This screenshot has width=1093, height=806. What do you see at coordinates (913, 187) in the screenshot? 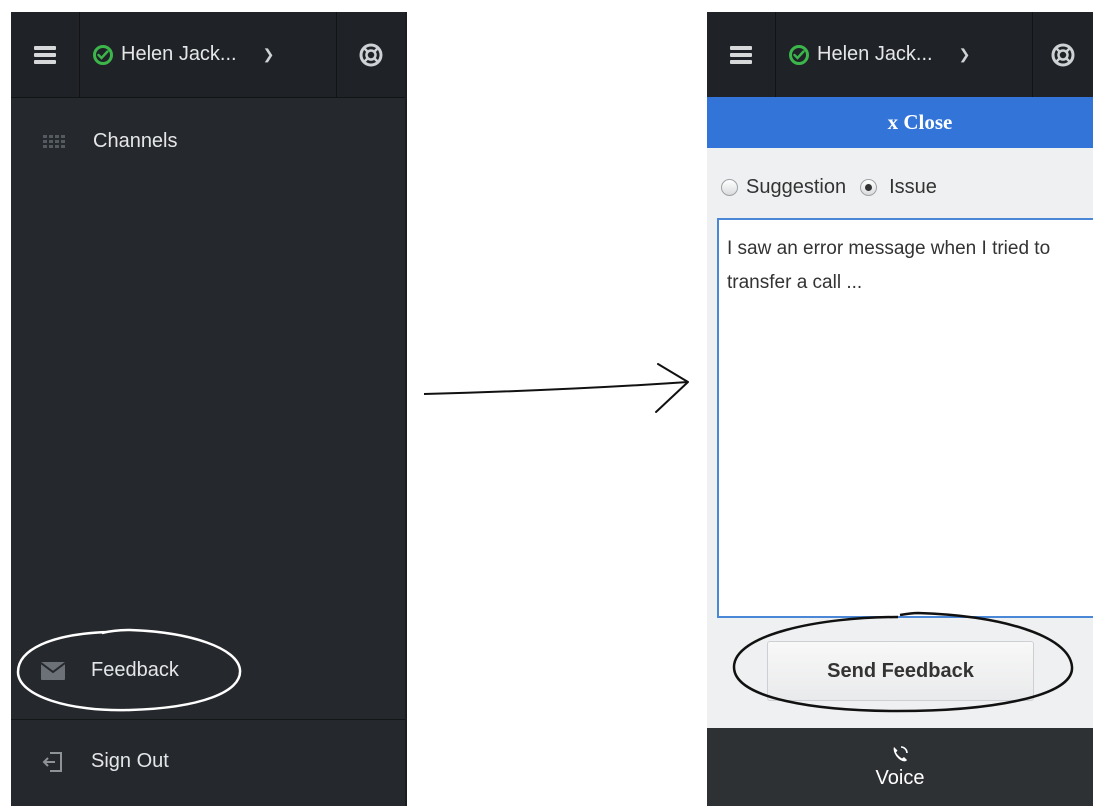
I see `issue-label: Issue` at bounding box center [913, 187].